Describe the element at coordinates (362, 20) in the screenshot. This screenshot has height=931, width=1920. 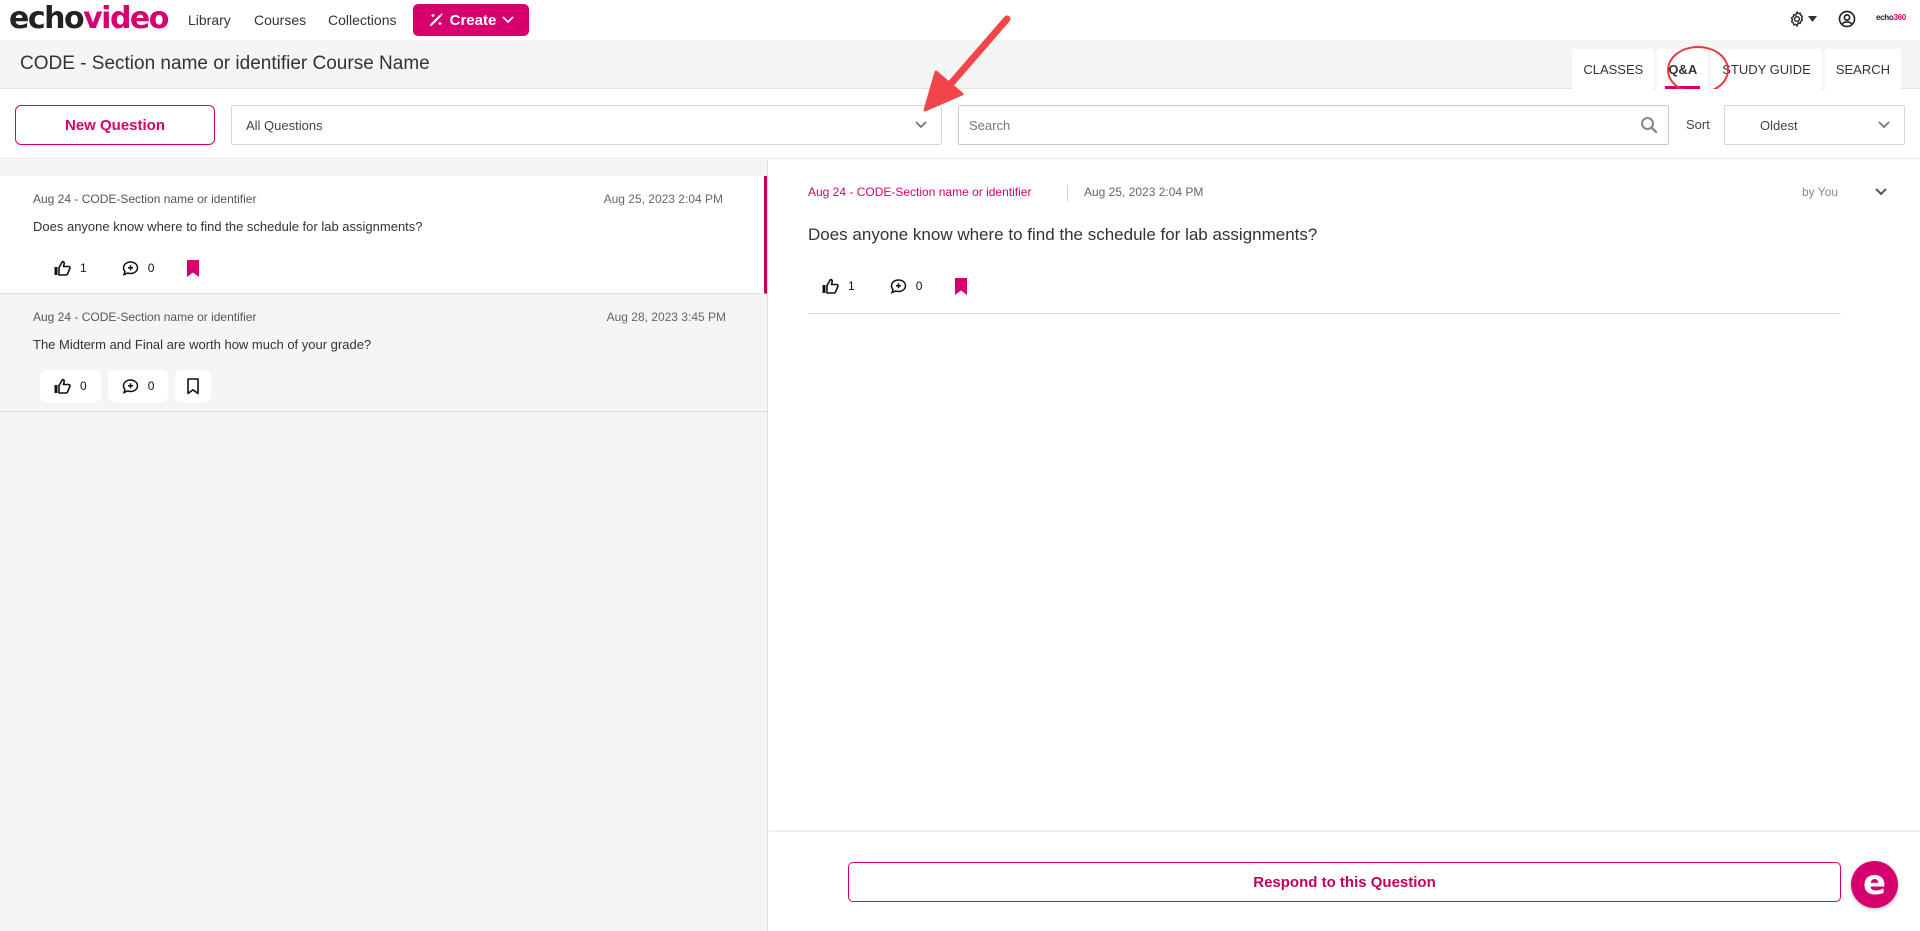
I see `nav-collections-link: Collections` at that location.